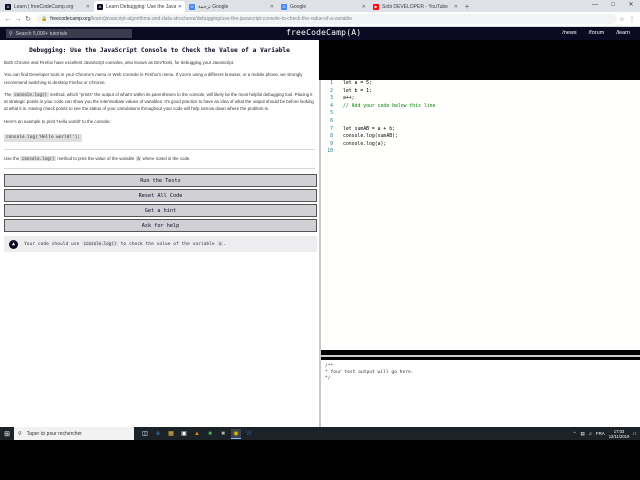 This screenshot has width=640, height=480. I want to click on edge-icon: e, so click(158, 434).